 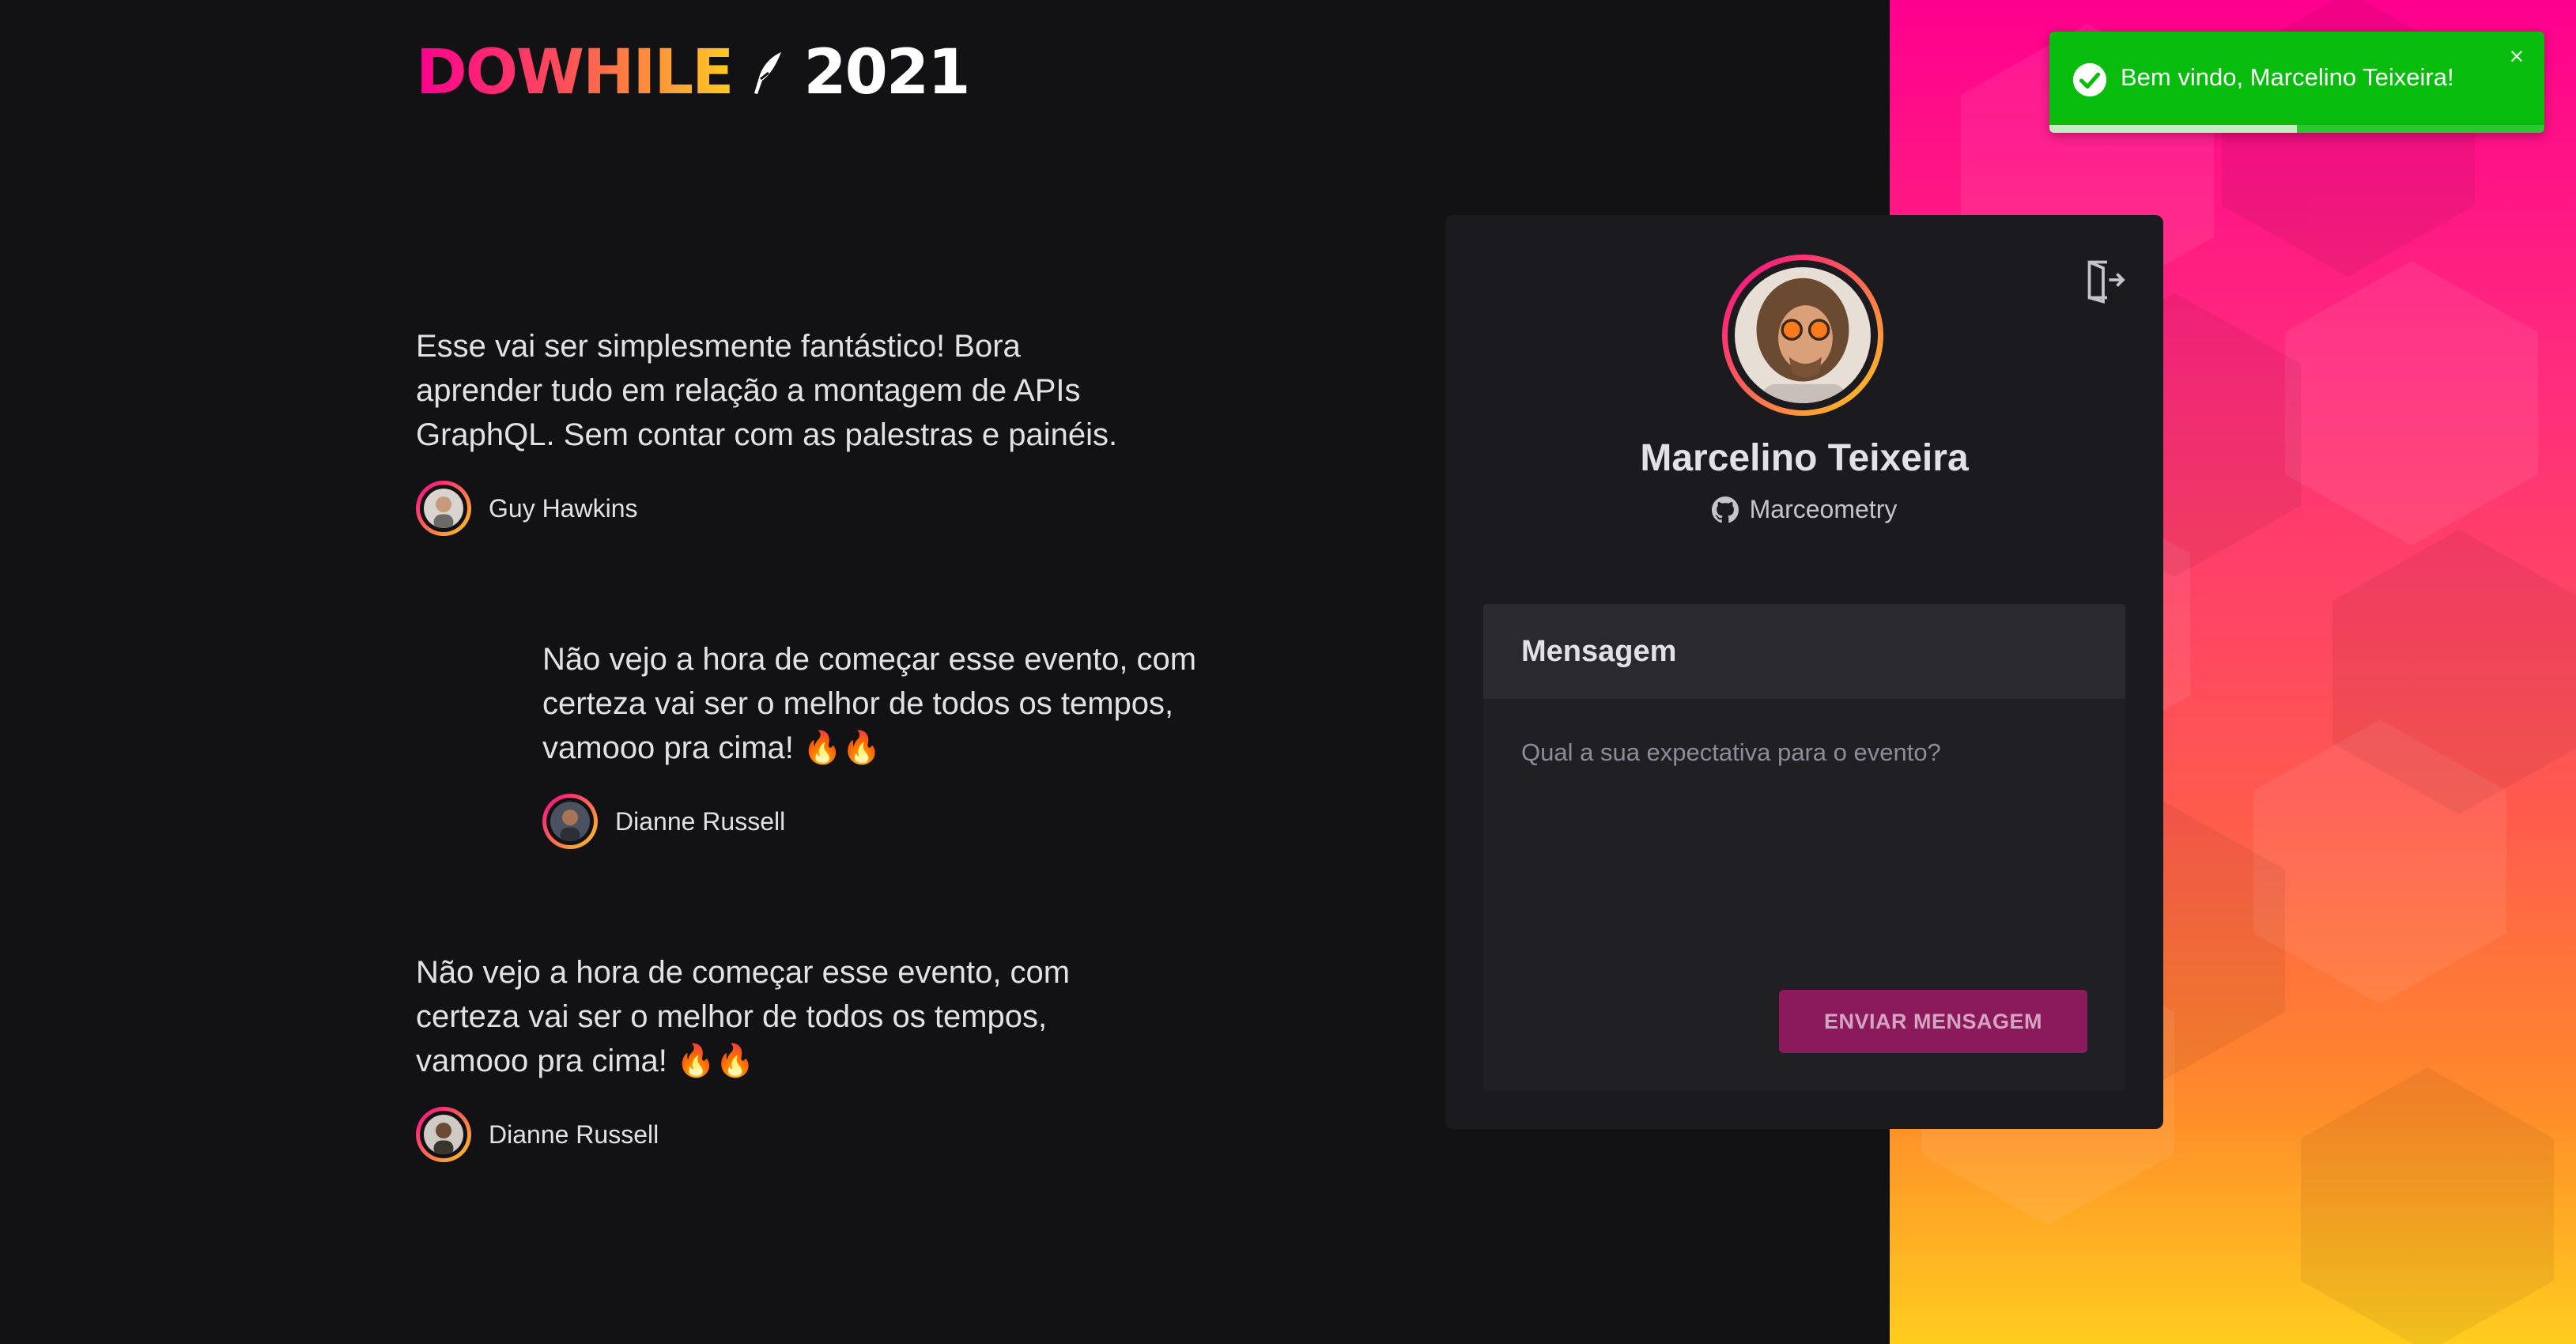 I want to click on toast-progress-bar, so click(x=2173, y=129).